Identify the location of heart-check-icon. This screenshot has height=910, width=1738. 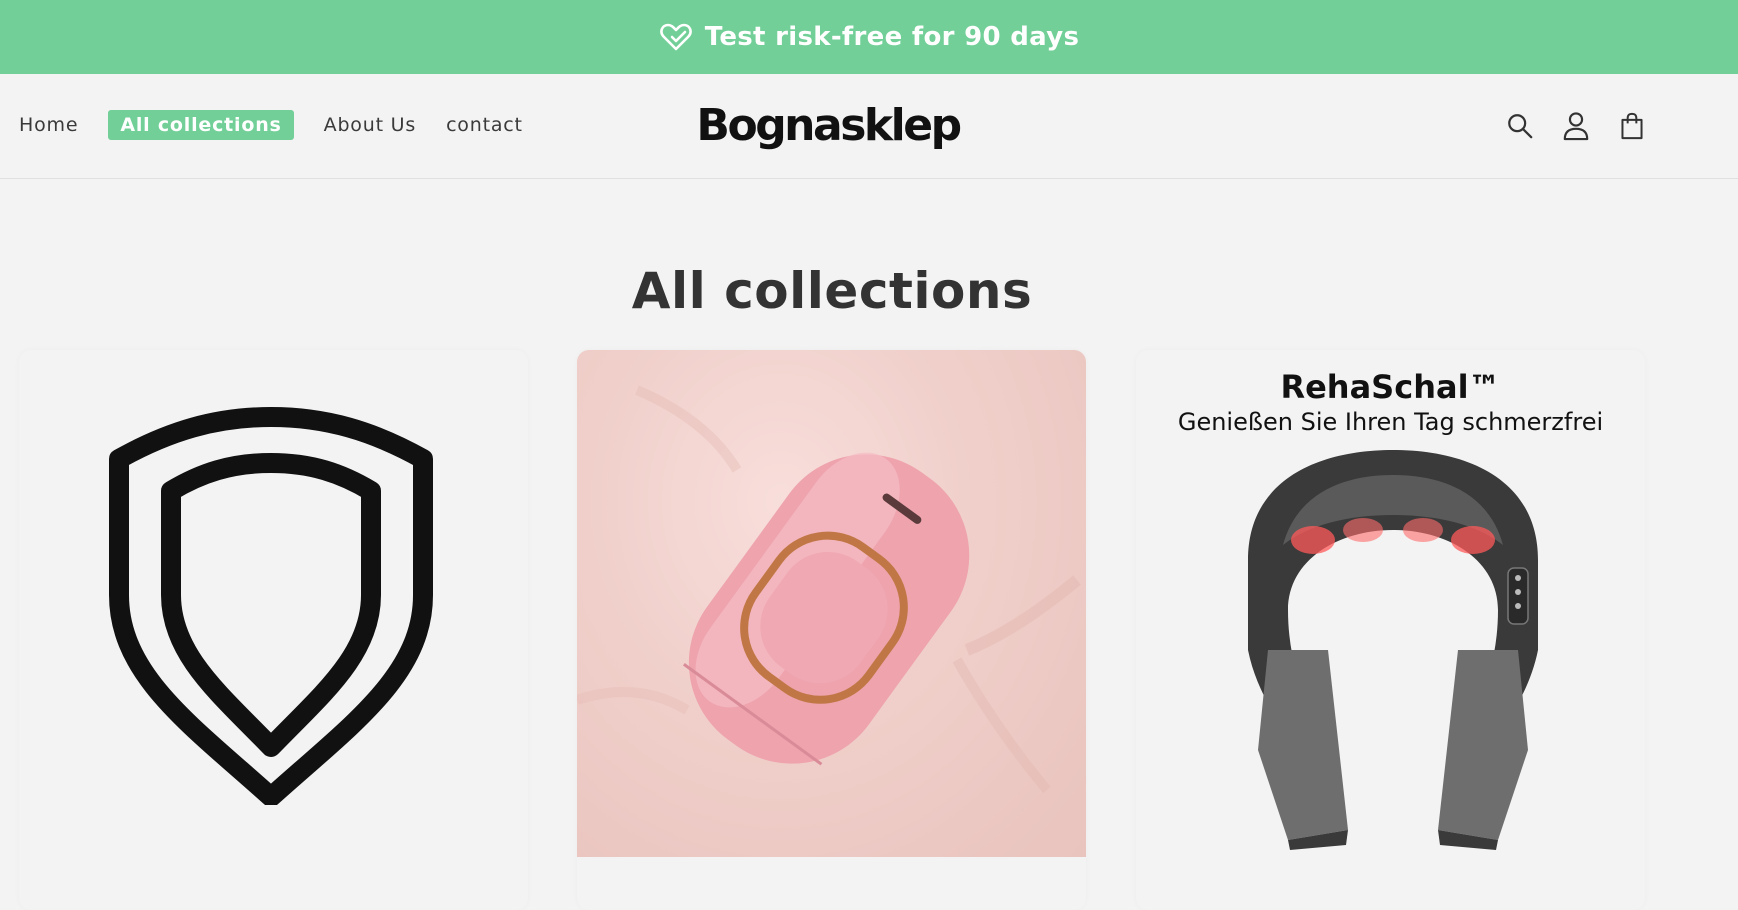
(676, 37).